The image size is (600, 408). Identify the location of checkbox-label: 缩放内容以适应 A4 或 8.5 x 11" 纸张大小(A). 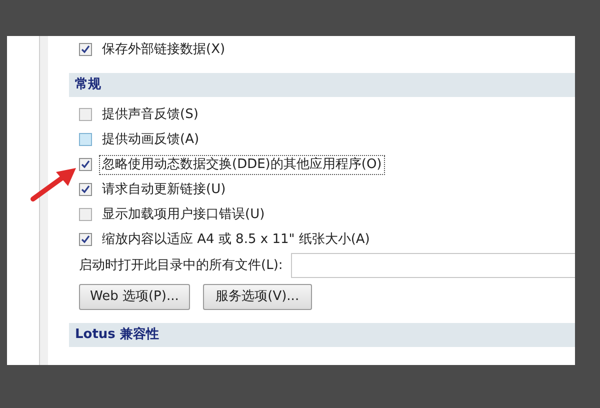
(236, 240).